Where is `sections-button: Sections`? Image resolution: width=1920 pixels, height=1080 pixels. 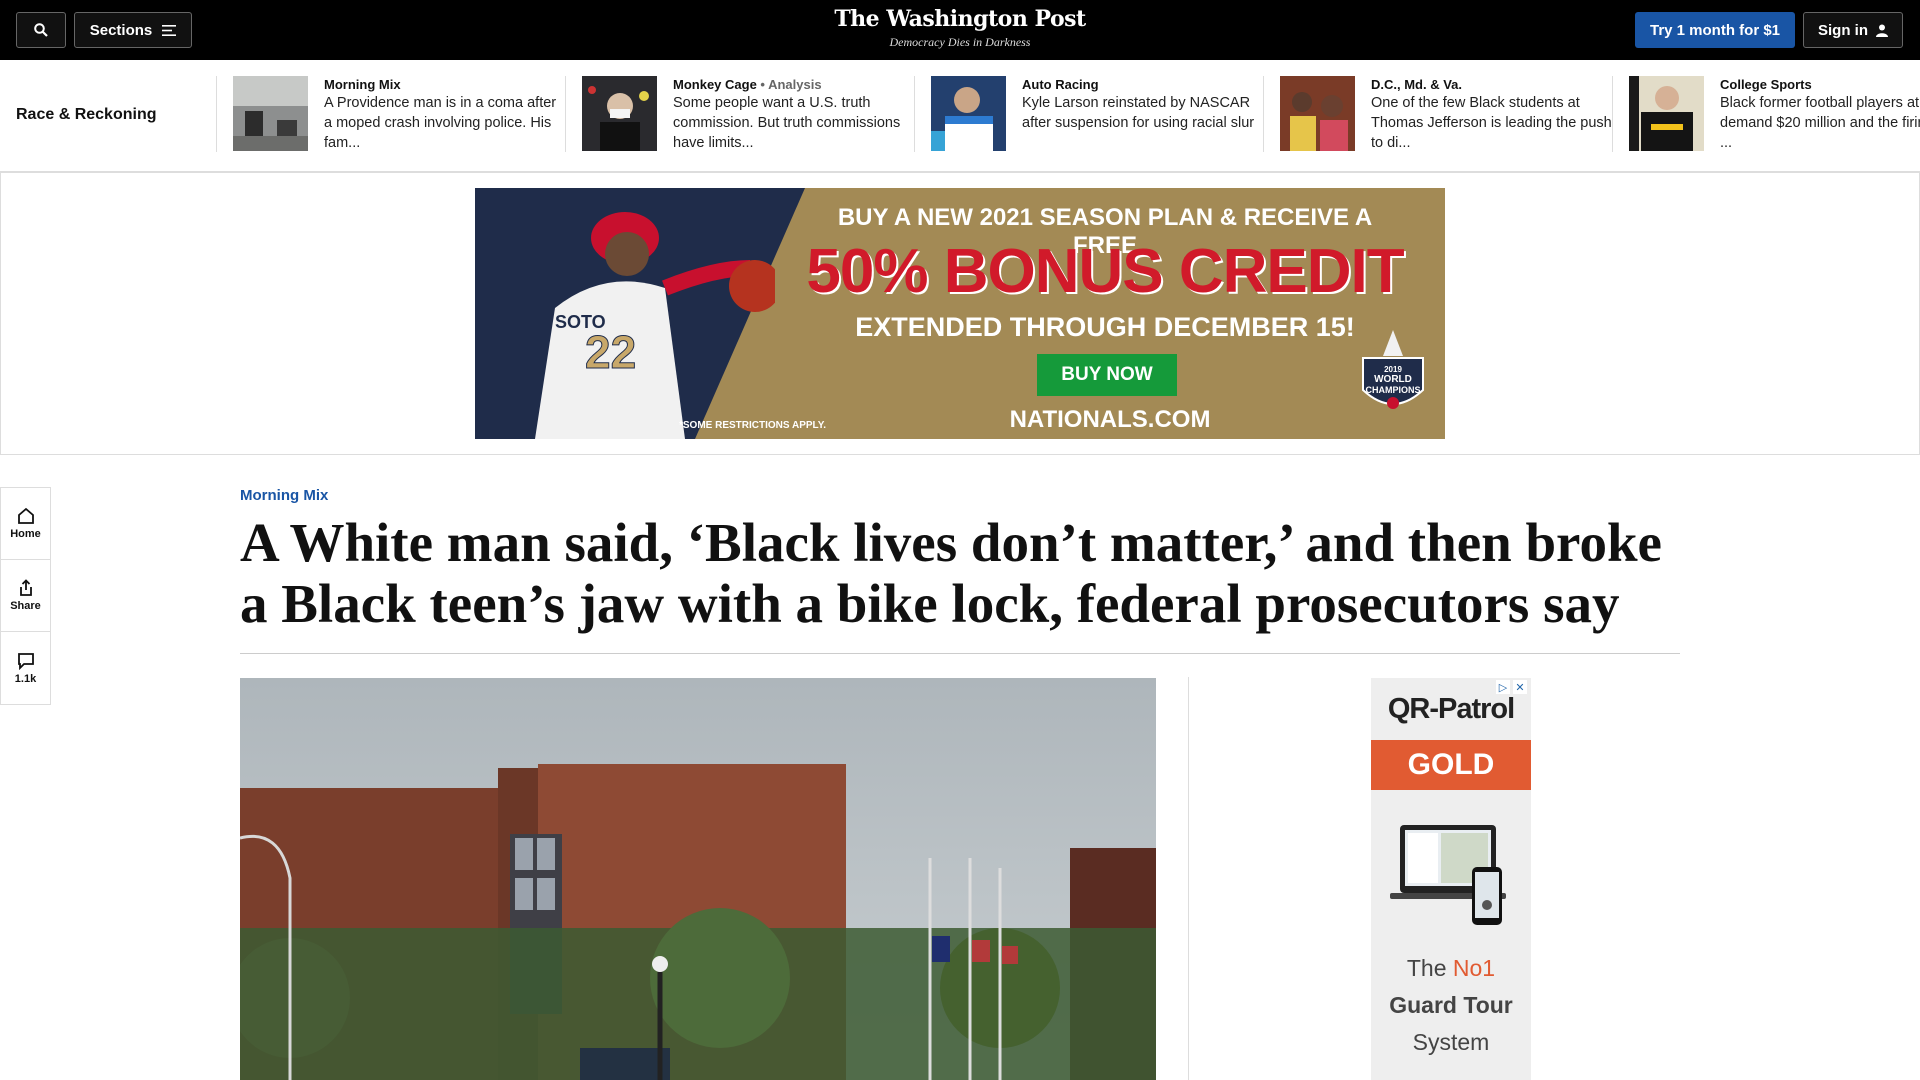
sections-button: Sections is located at coordinates (133, 30).